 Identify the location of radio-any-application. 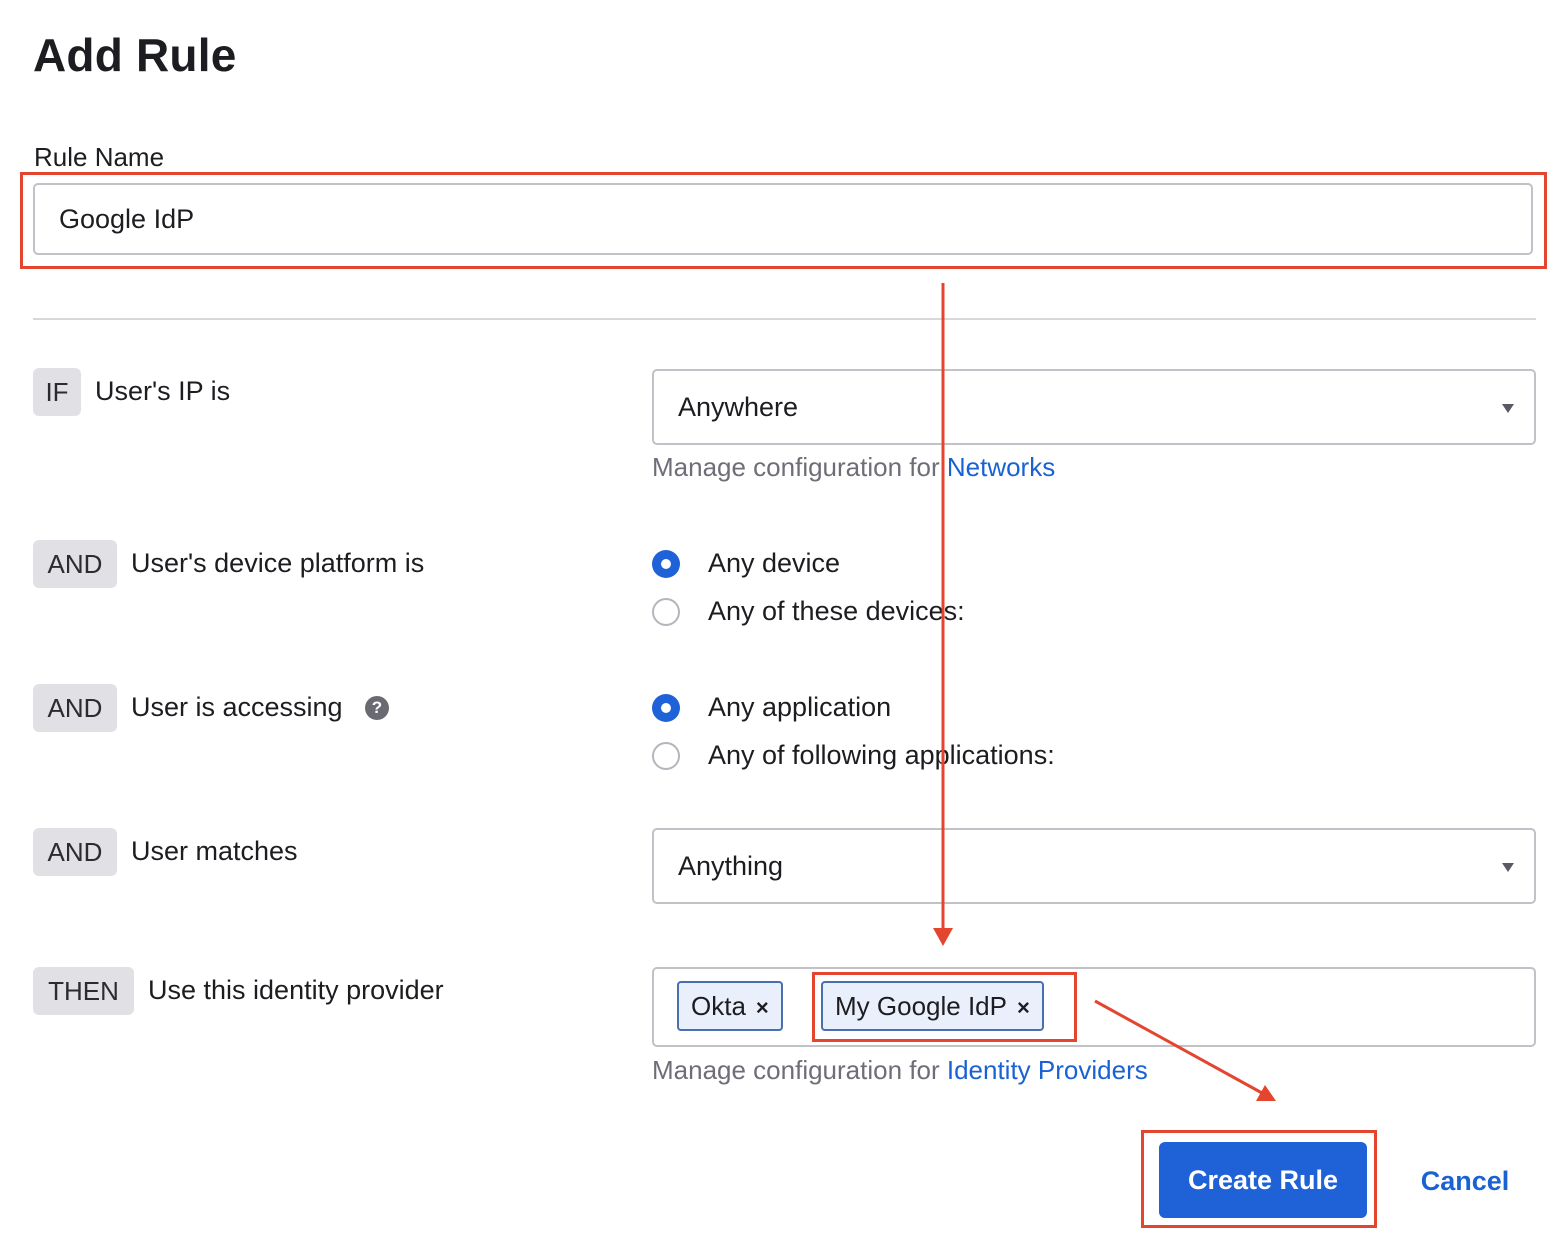
(666, 708).